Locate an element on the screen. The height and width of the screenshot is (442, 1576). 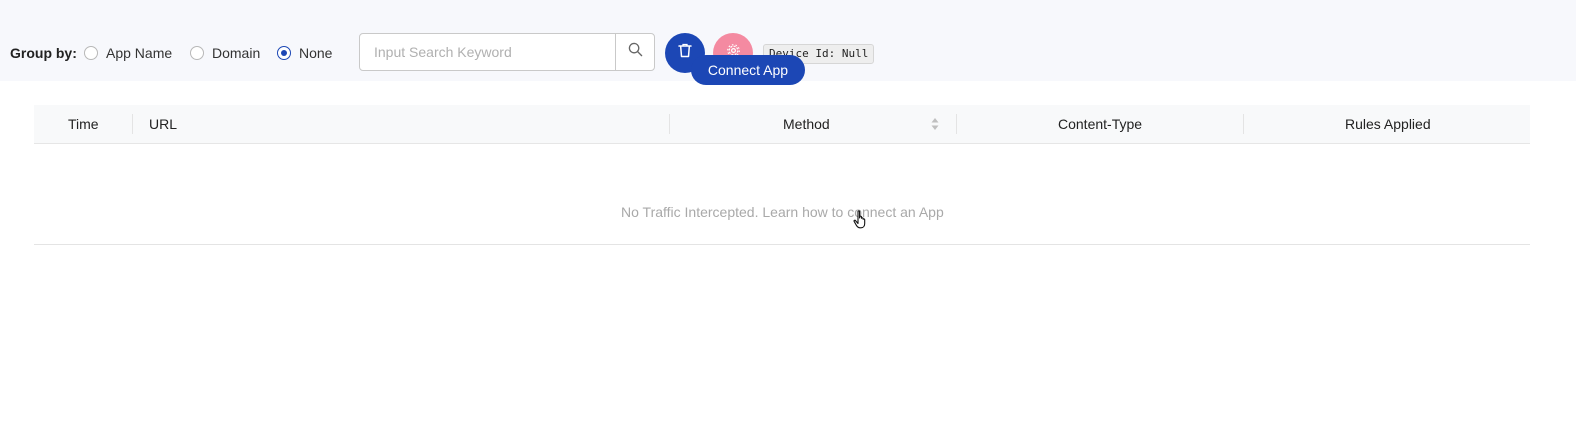
radio-label-app-name: App Name is located at coordinates (139, 53).